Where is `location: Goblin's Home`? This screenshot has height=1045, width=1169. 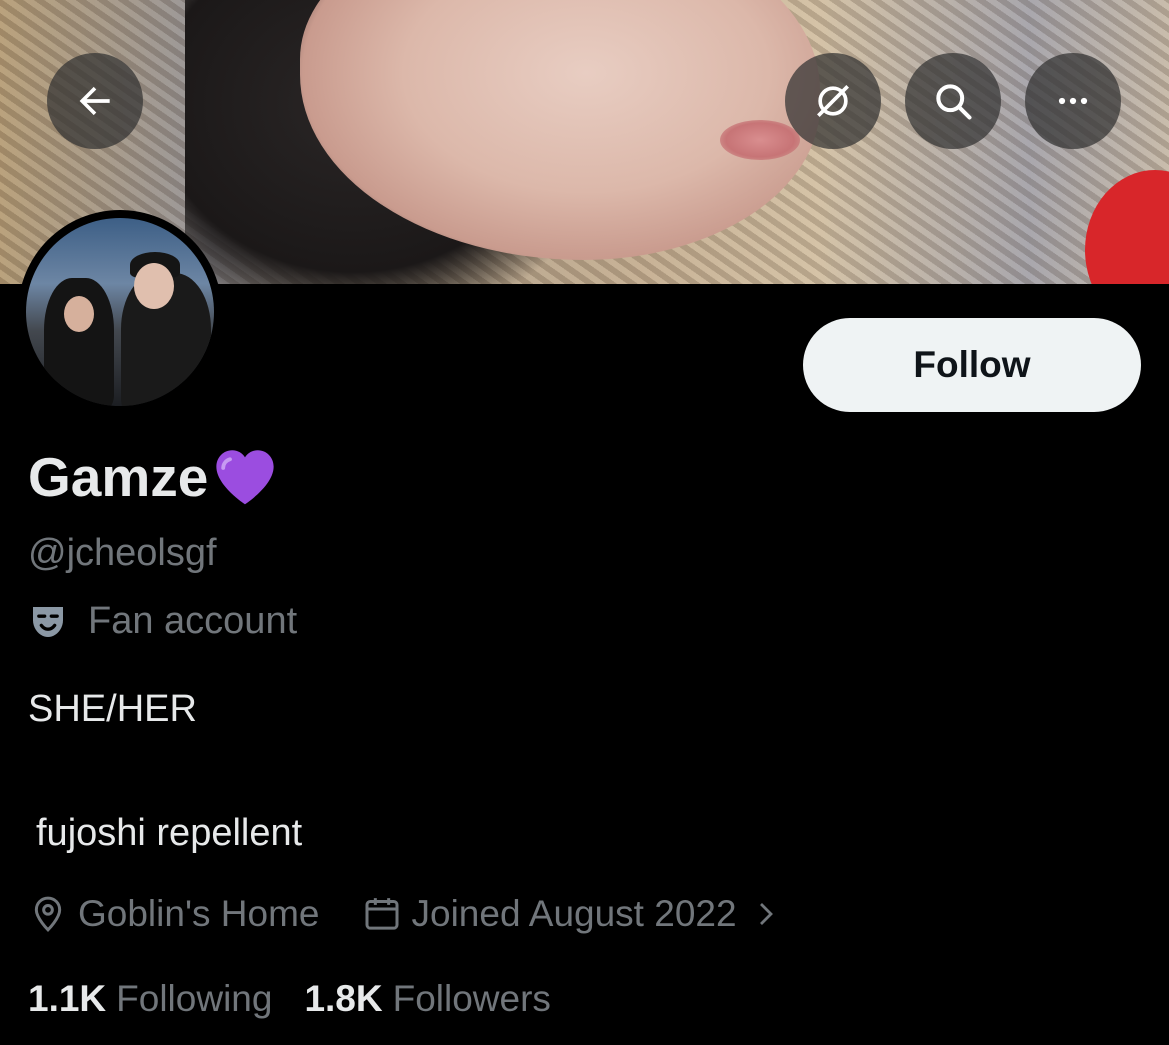 location: Goblin's Home is located at coordinates (174, 914).